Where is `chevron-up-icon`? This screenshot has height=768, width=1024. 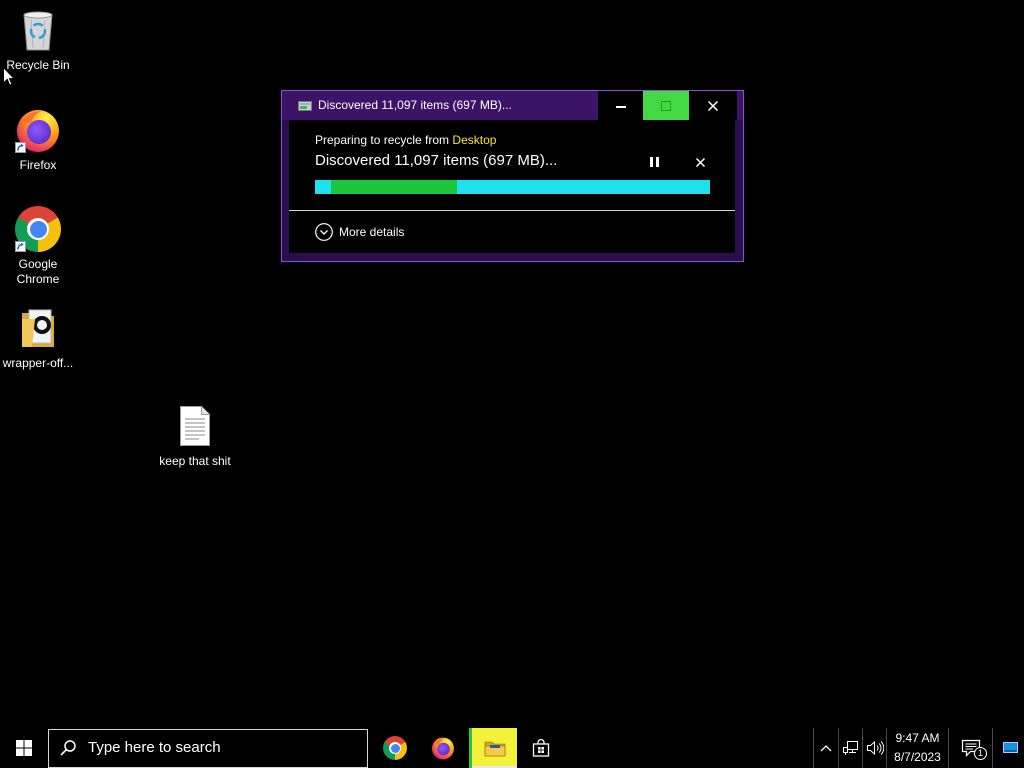 chevron-up-icon is located at coordinates (826, 748).